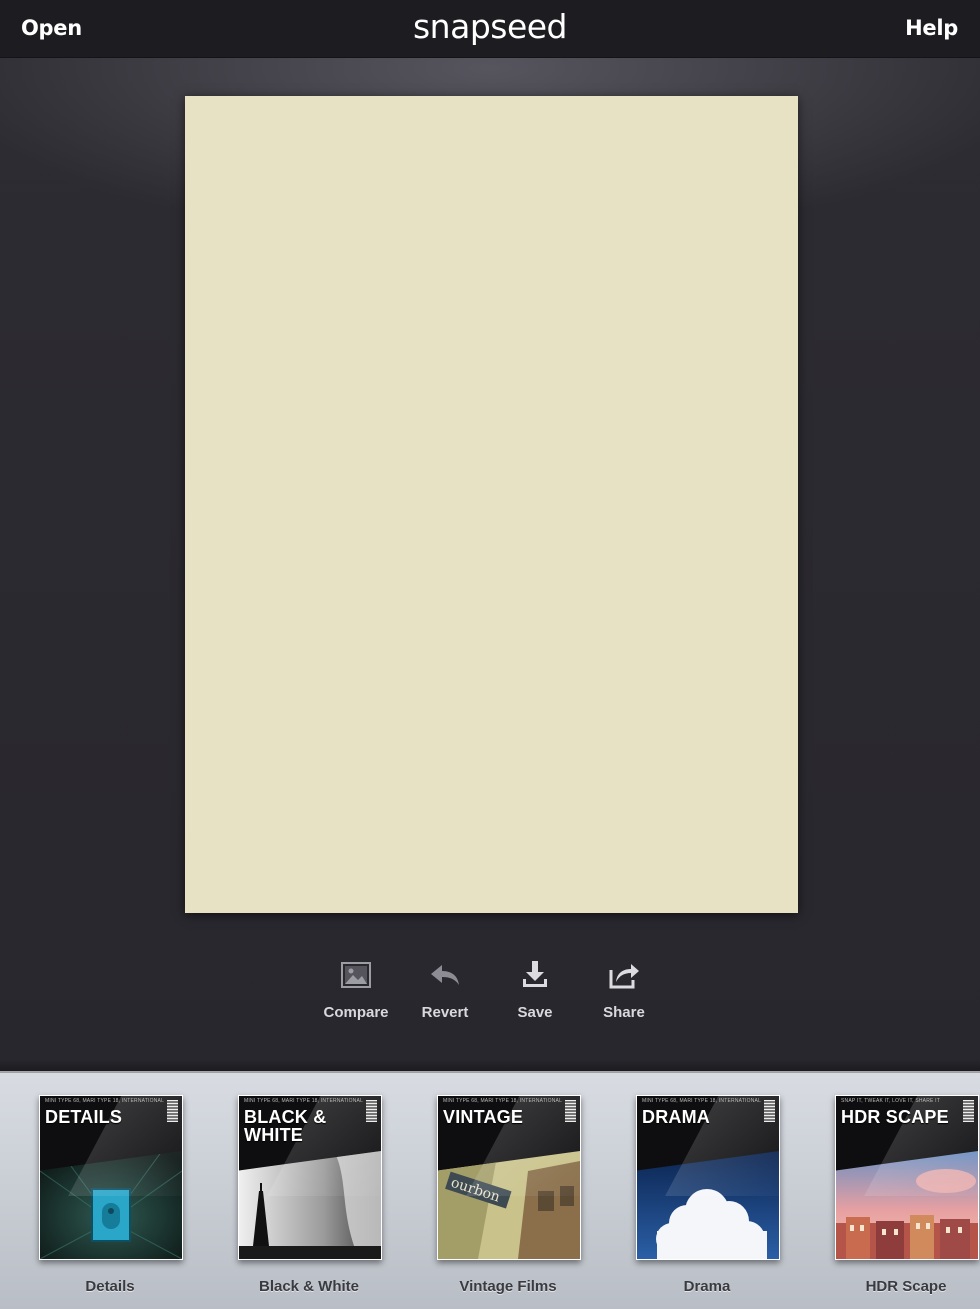 This screenshot has height=1309, width=980. Describe the element at coordinates (356, 1012) in the screenshot. I see `compare-label: Compare` at that location.